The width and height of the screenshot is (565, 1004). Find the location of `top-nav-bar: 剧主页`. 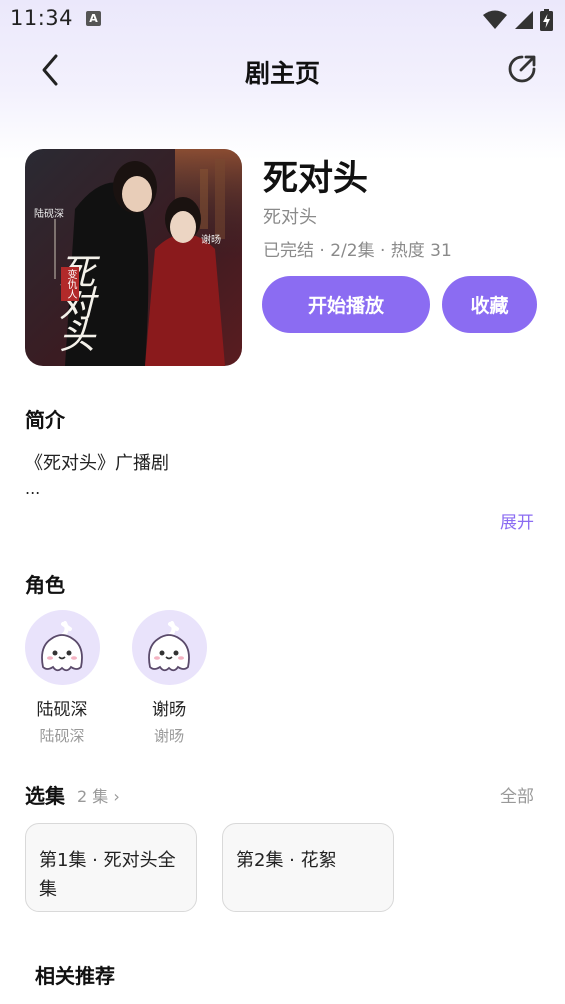

top-nav-bar: 剧主页 is located at coordinates (282, 70).